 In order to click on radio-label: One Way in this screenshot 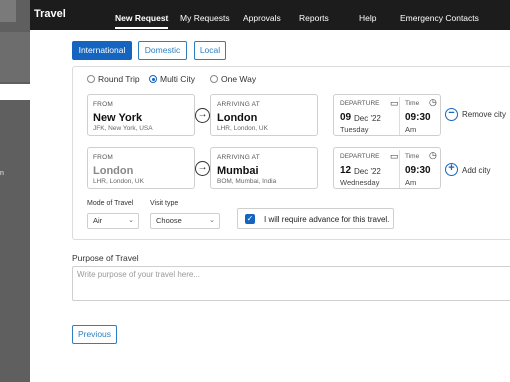, I will do `click(239, 79)`.